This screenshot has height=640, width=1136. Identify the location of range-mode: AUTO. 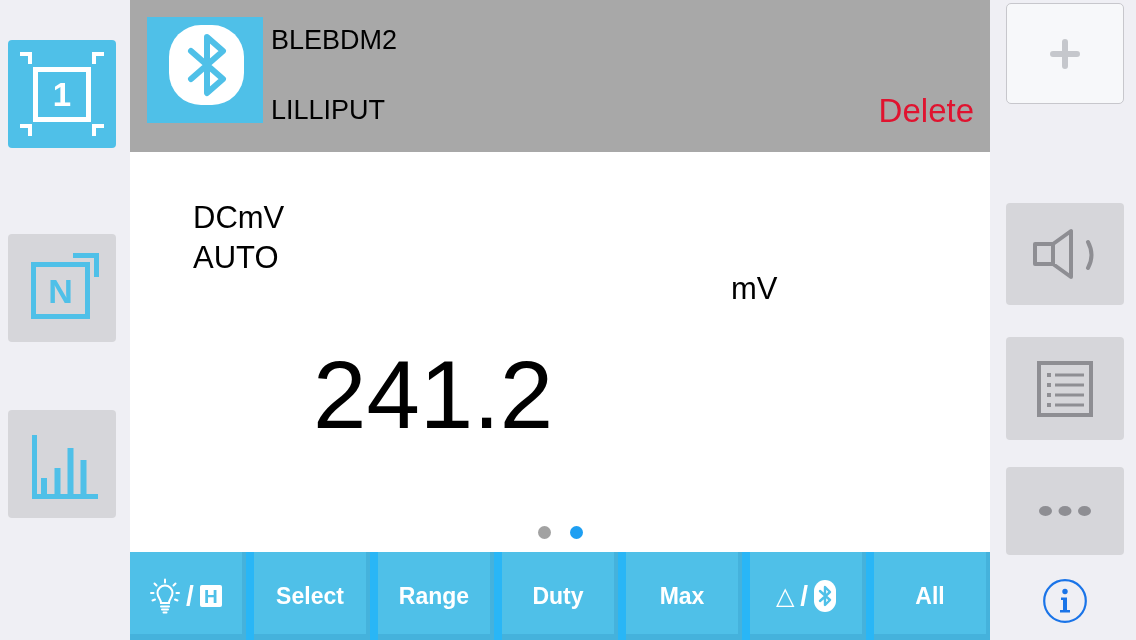
(236, 258).